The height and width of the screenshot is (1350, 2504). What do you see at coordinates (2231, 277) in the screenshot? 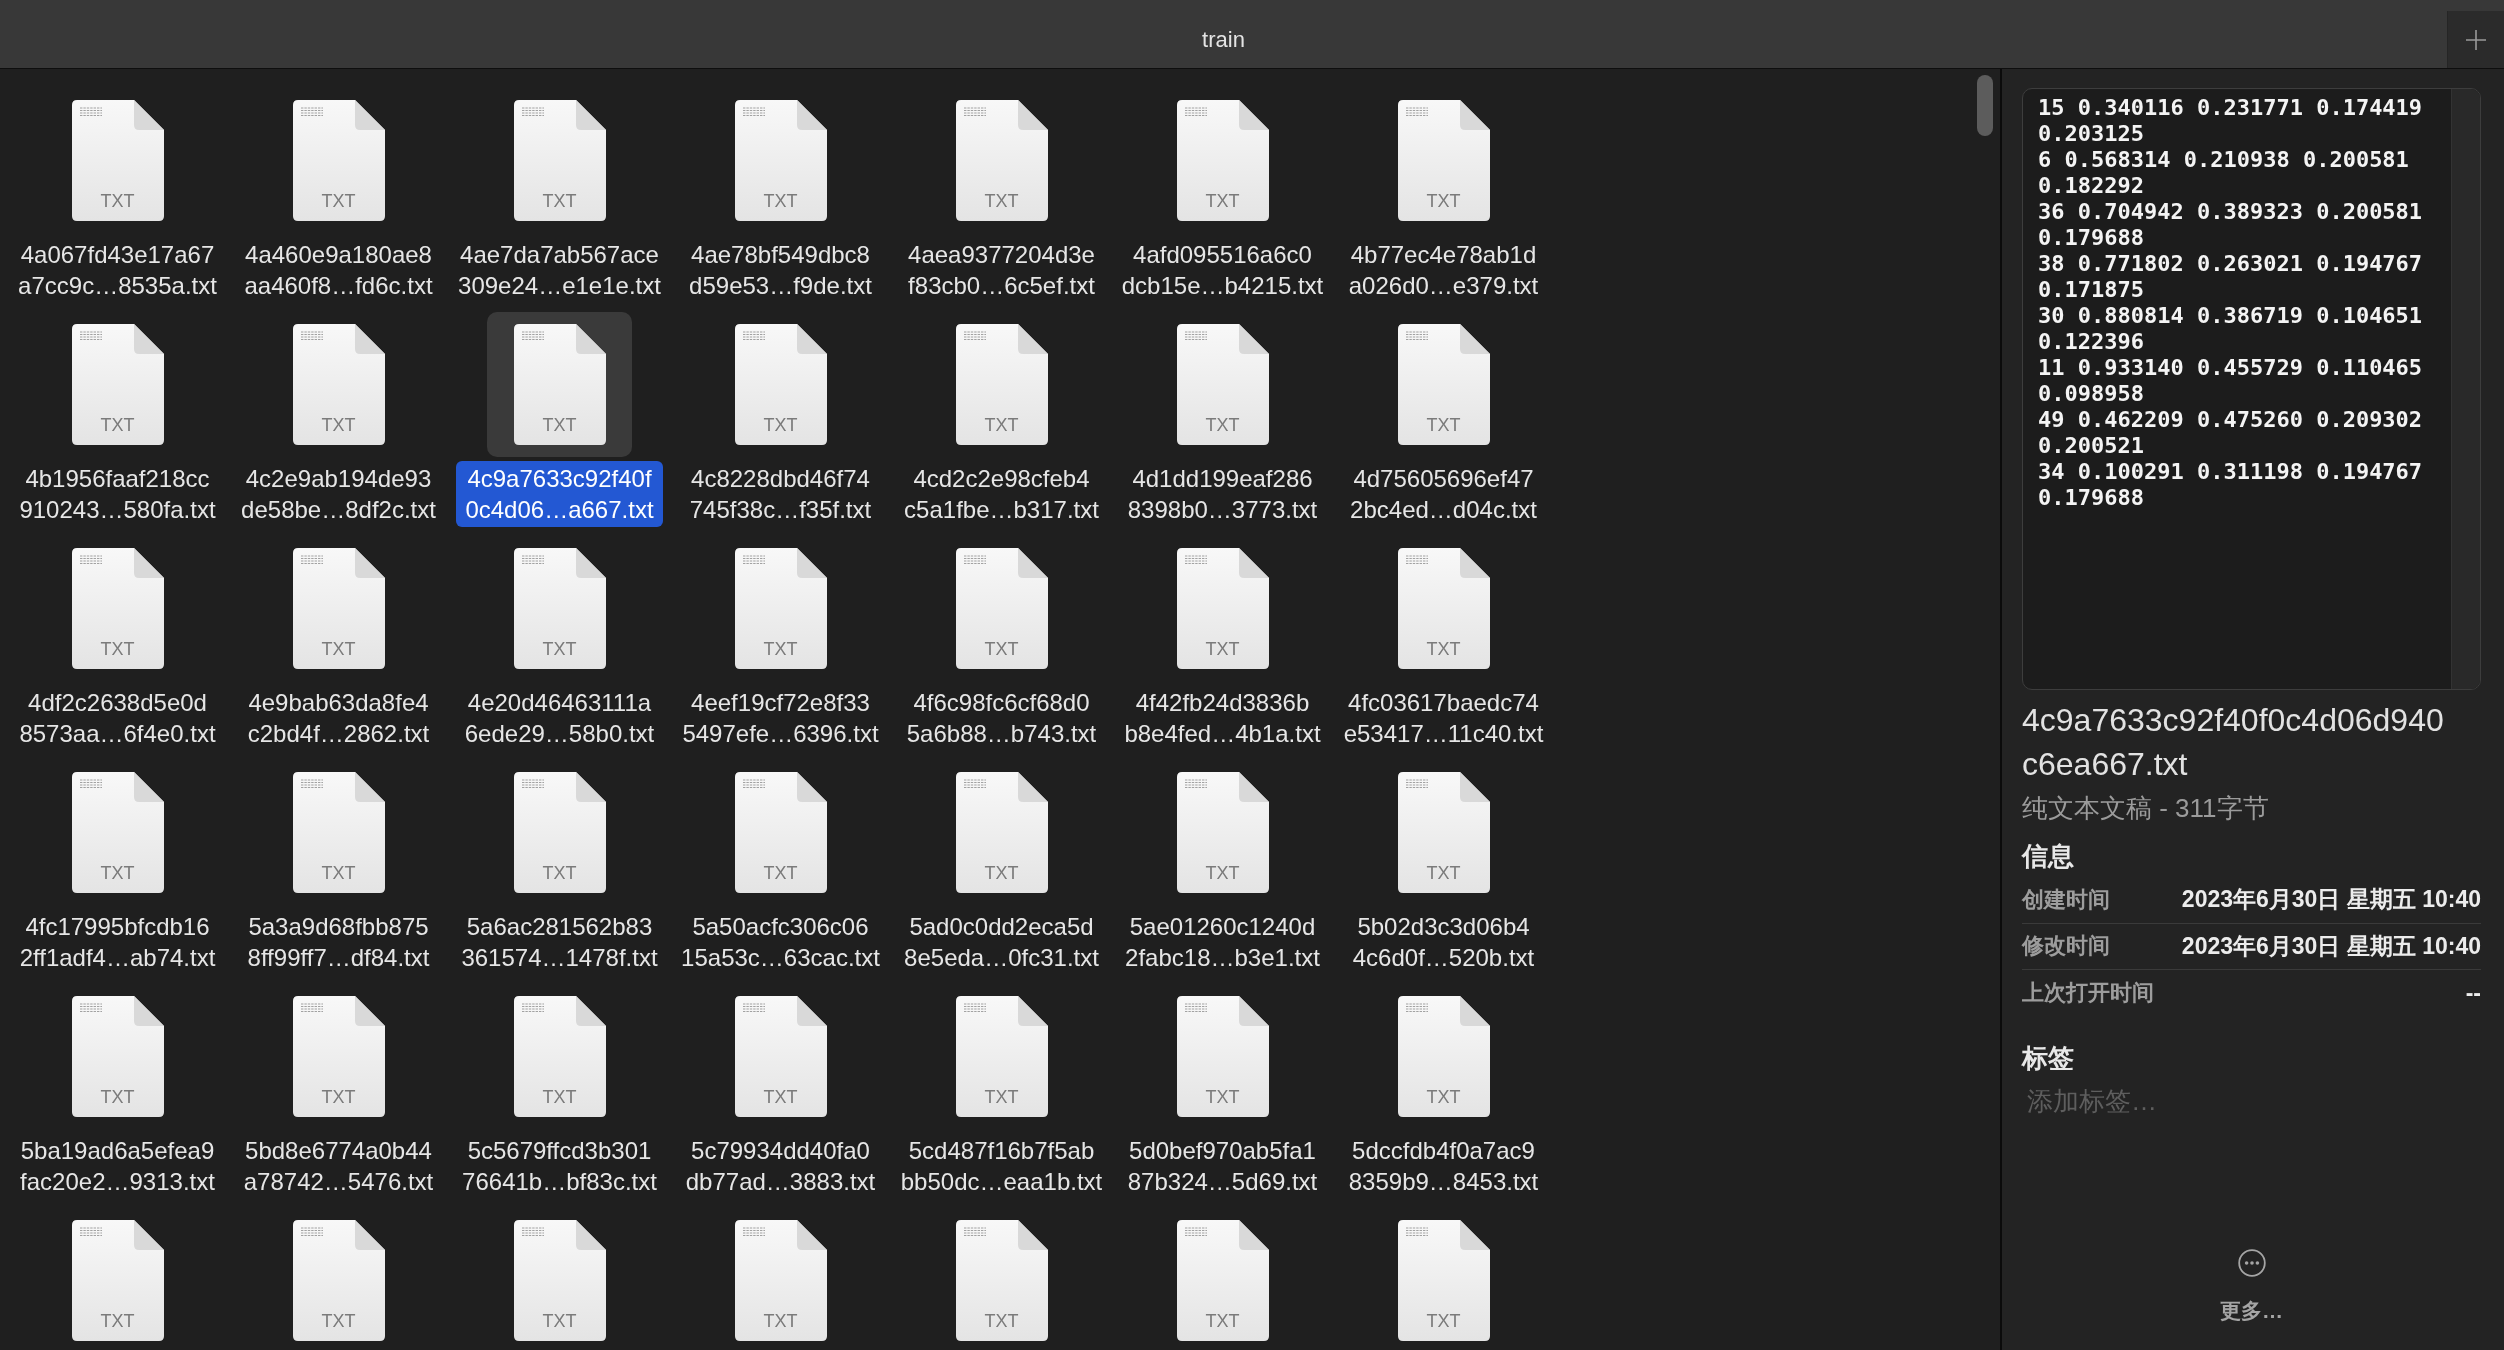
I see `preview-line: 38 0.771802 0.263021 0.194767 0.171875` at bounding box center [2231, 277].